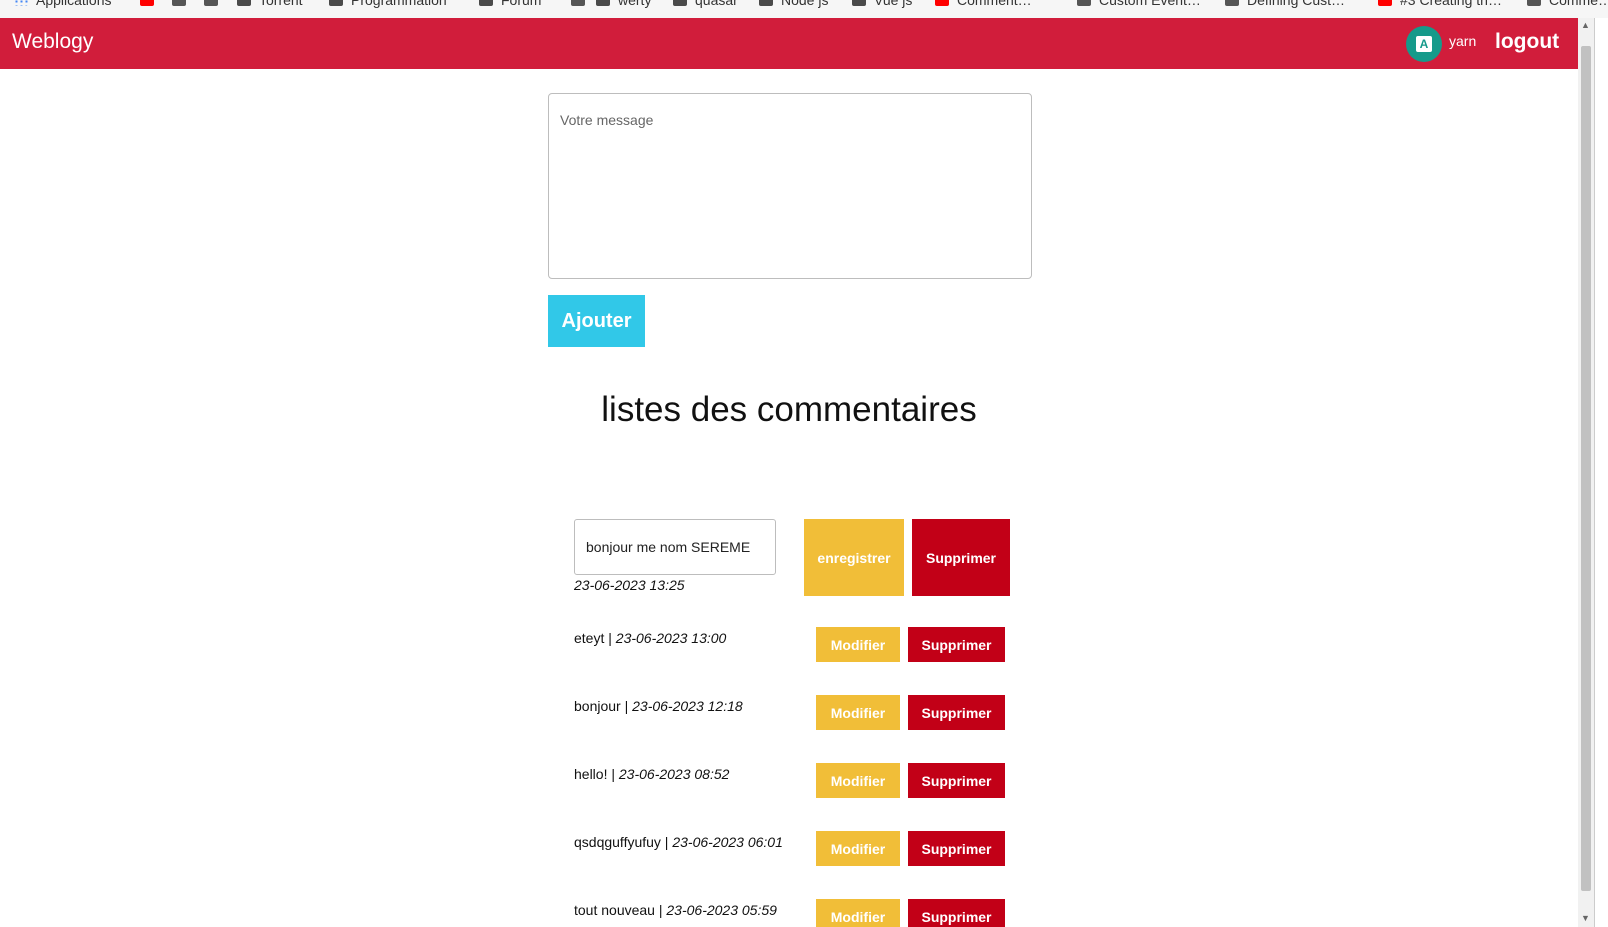 This screenshot has height=927, width=1608. Describe the element at coordinates (1527, 42) in the screenshot. I see `logout-button: logout` at that location.